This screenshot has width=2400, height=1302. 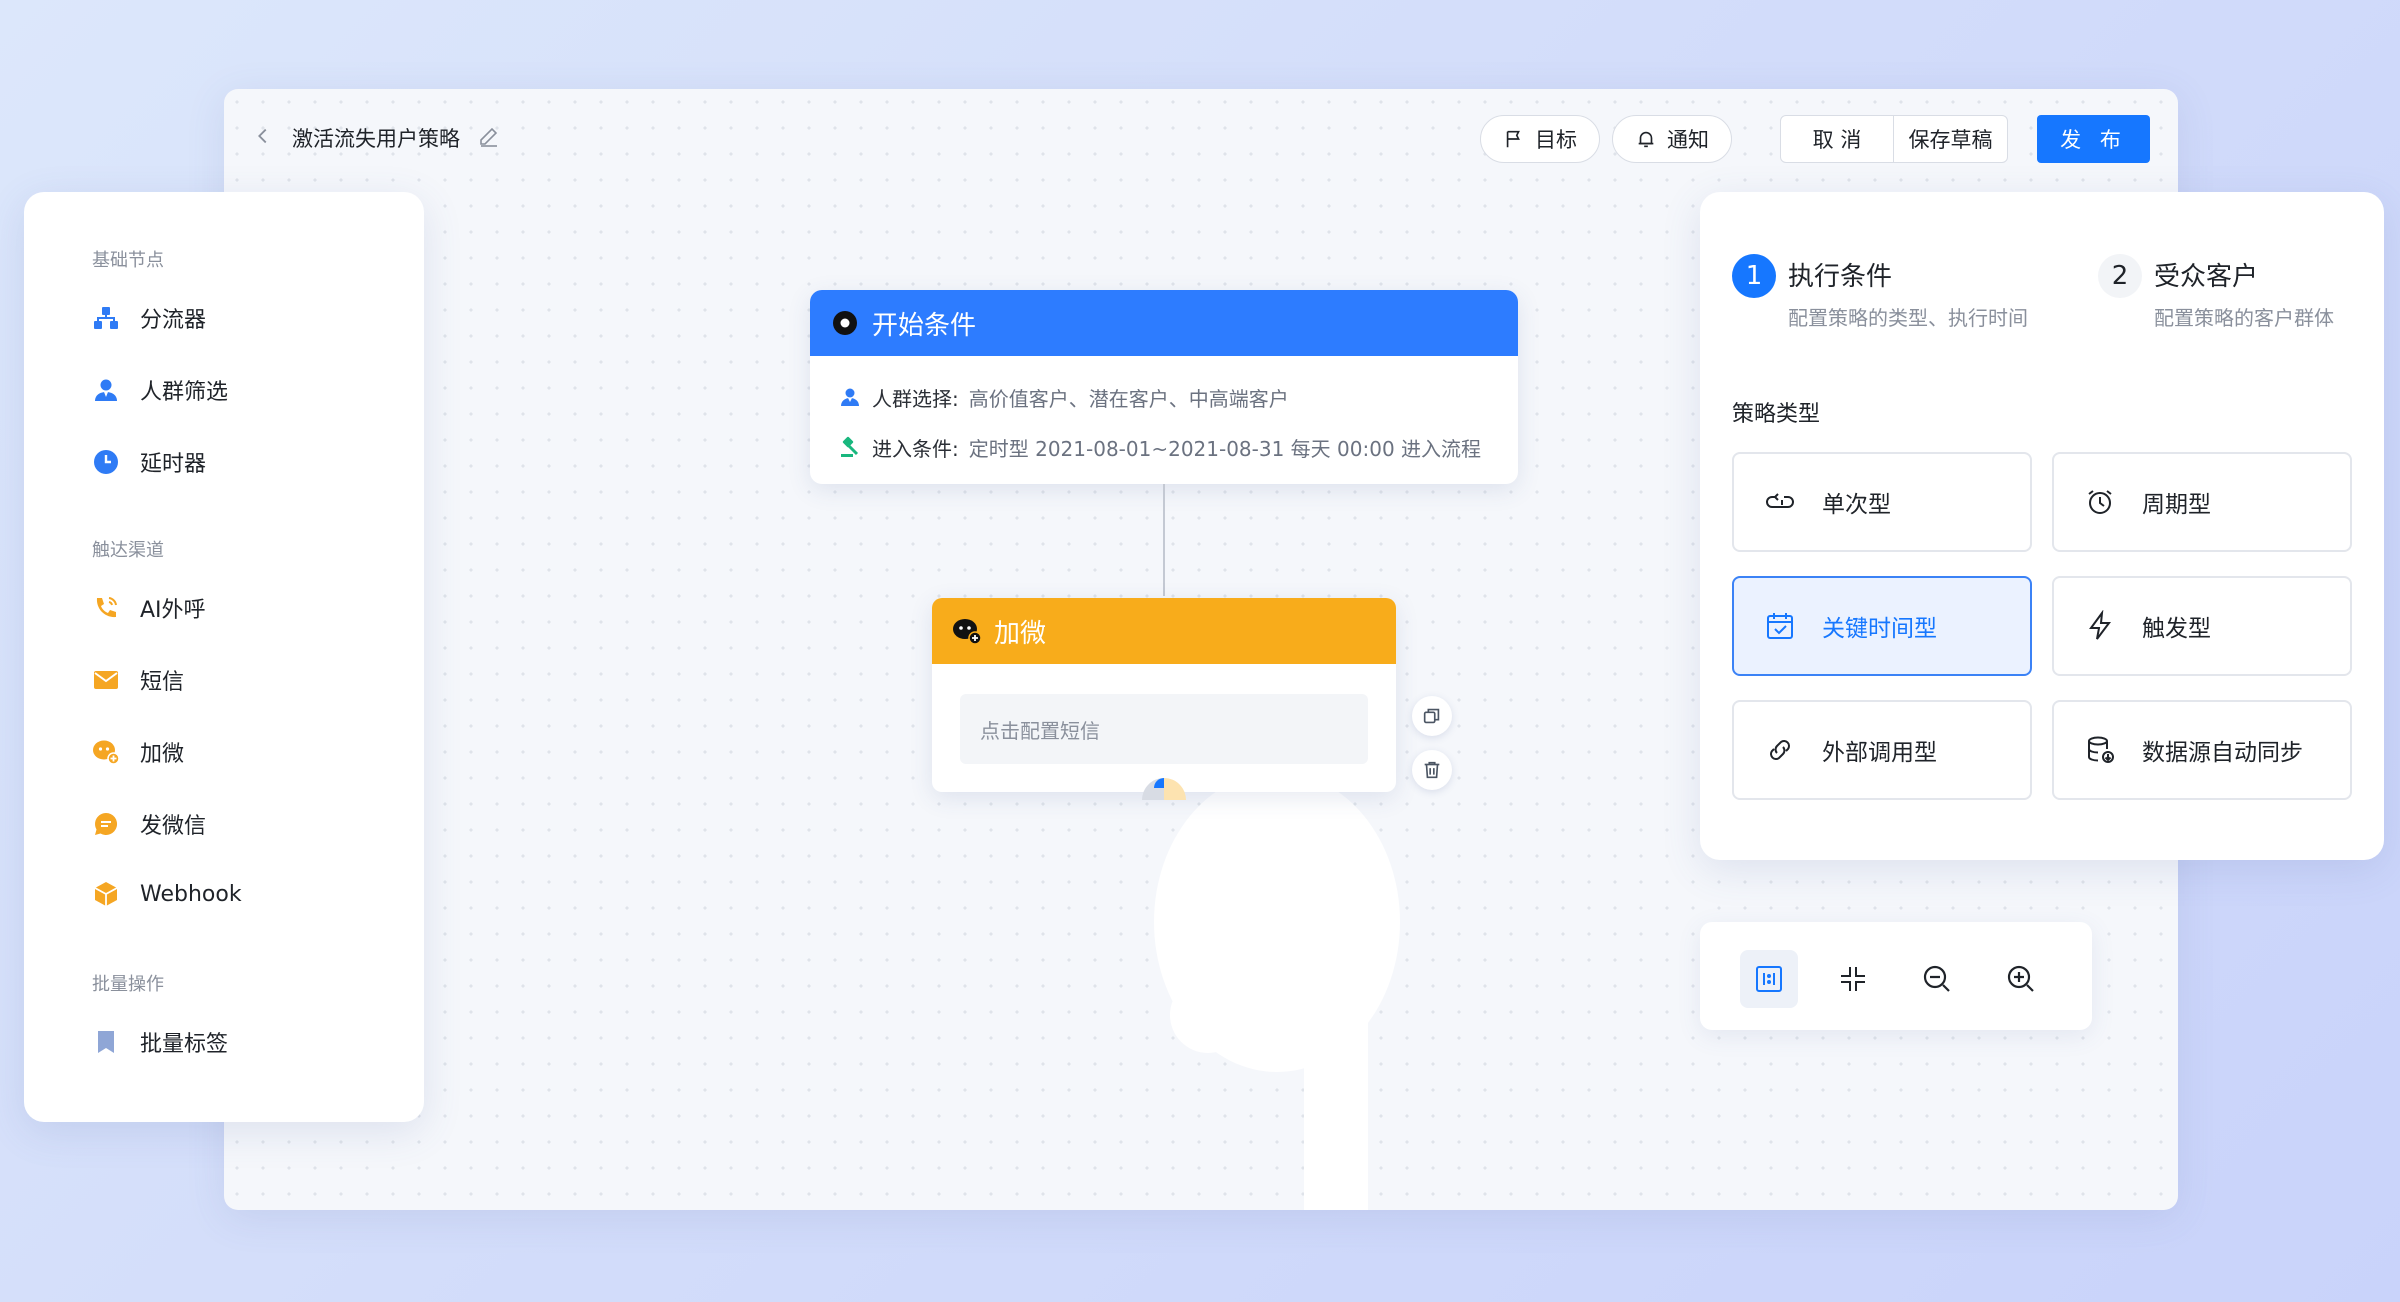 I want to click on calendar-check-icon, so click(x=1780, y=626).